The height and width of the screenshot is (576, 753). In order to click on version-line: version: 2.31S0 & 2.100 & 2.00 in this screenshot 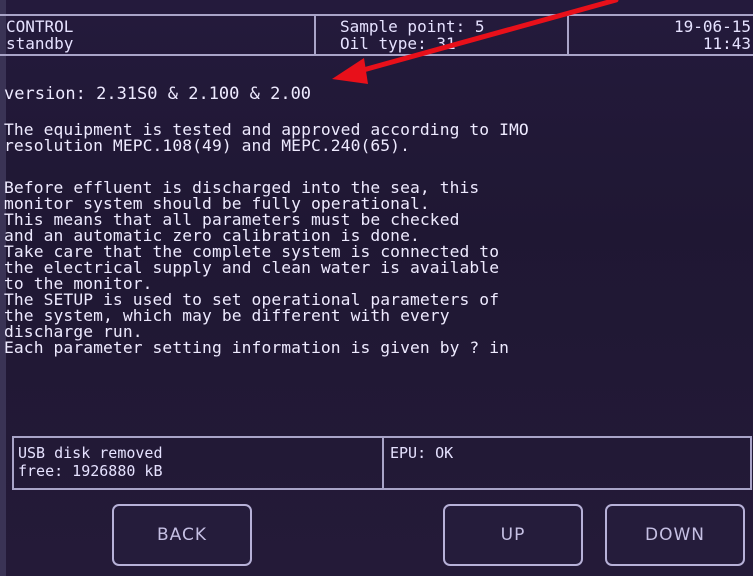, I will do `click(158, 94)`.